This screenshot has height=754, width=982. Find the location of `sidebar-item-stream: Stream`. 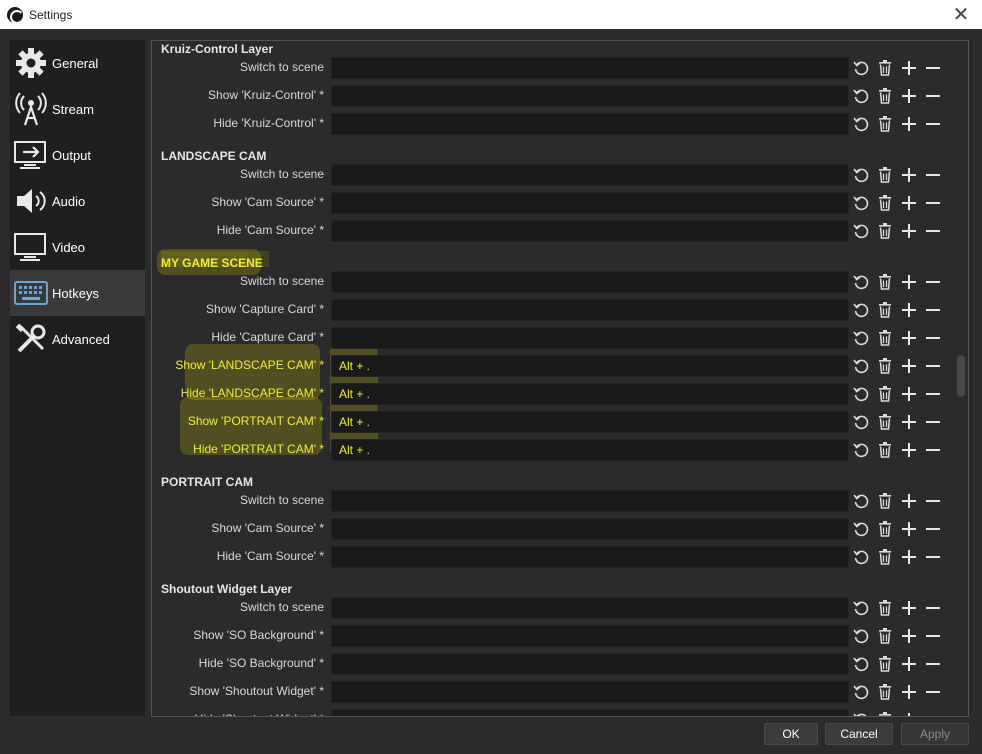

sidebar-item-stream: Stream is located at coordinates (77, 109).